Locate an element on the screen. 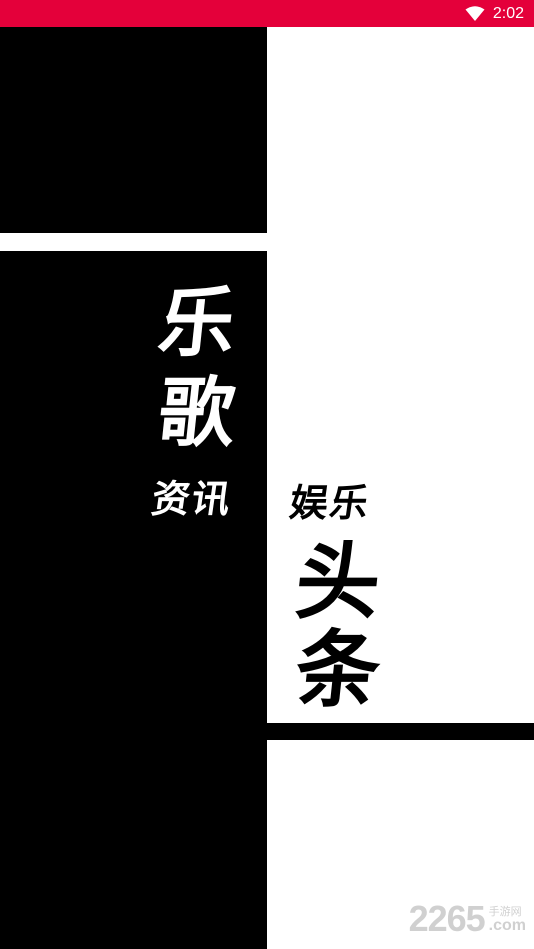 The height and width of the screenshot is (949, 534). headline-char: 头 is located at coordinates (338, 581).